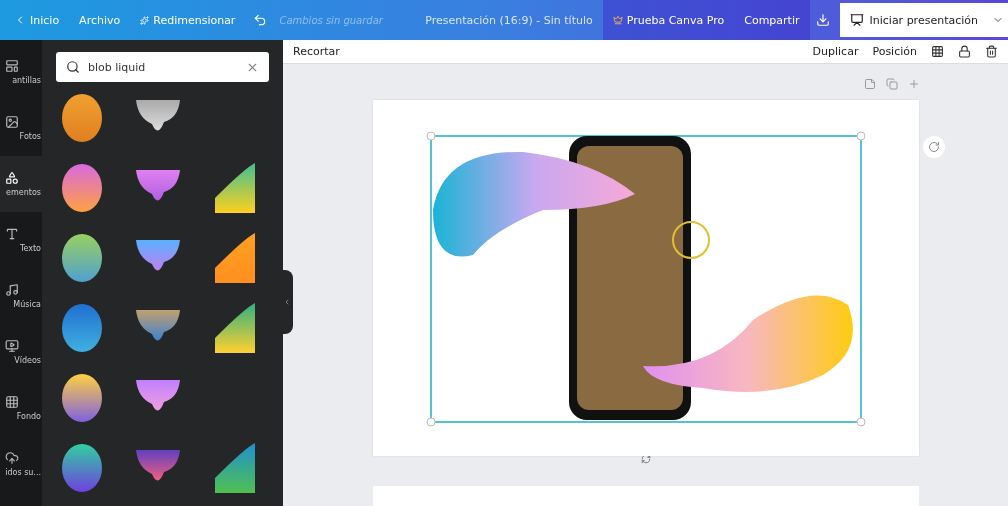 The height and width of the screenshot is (506, 1008). I want to click on download-icon, so click(822, 20).